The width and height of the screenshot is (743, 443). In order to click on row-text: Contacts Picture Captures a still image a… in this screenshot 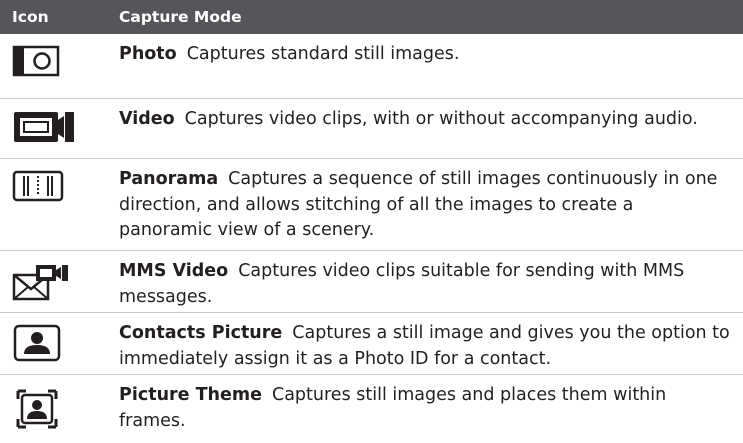, I will do `click(425, 346)`.